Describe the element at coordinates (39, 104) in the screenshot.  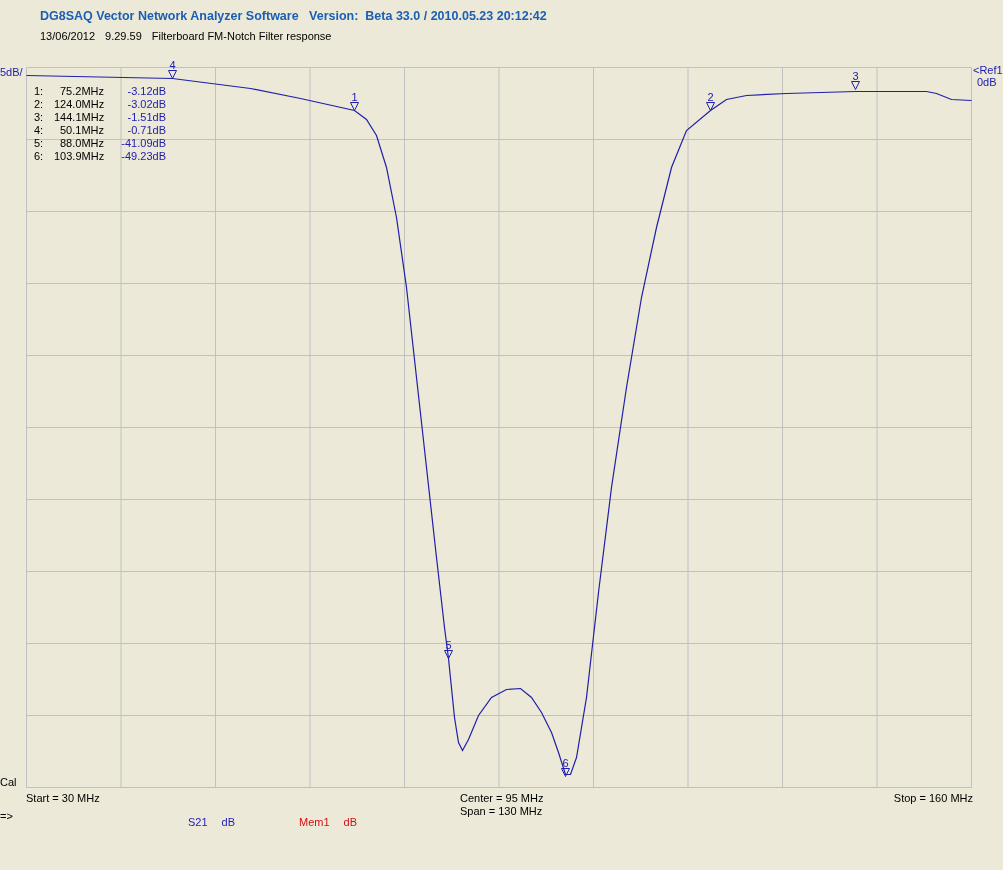
I see `marker-index: 2:` at that location.